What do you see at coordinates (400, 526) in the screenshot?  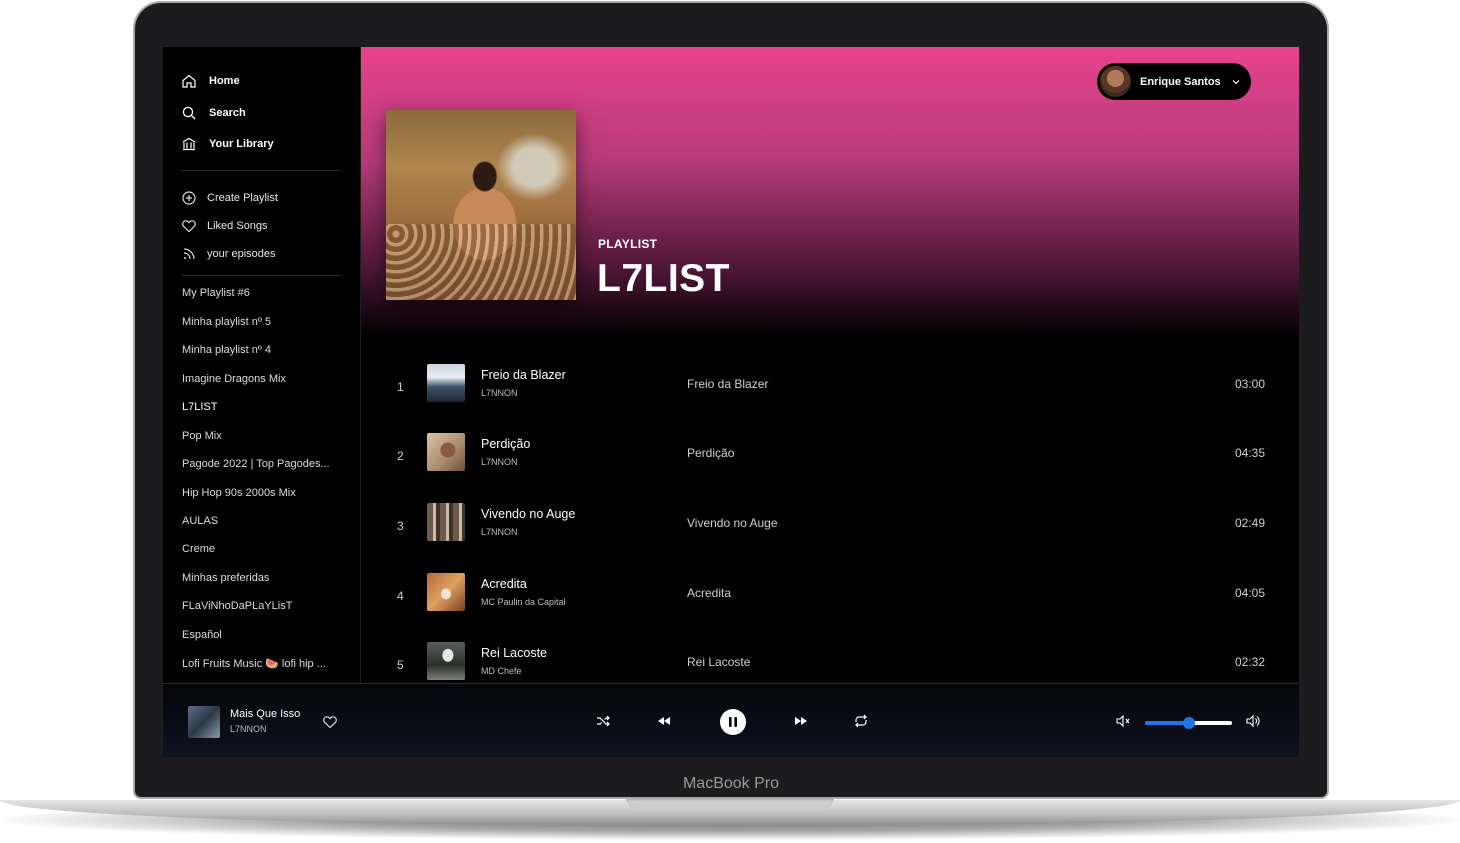 I see `track-number: 3` at bounding box center [400, 526].